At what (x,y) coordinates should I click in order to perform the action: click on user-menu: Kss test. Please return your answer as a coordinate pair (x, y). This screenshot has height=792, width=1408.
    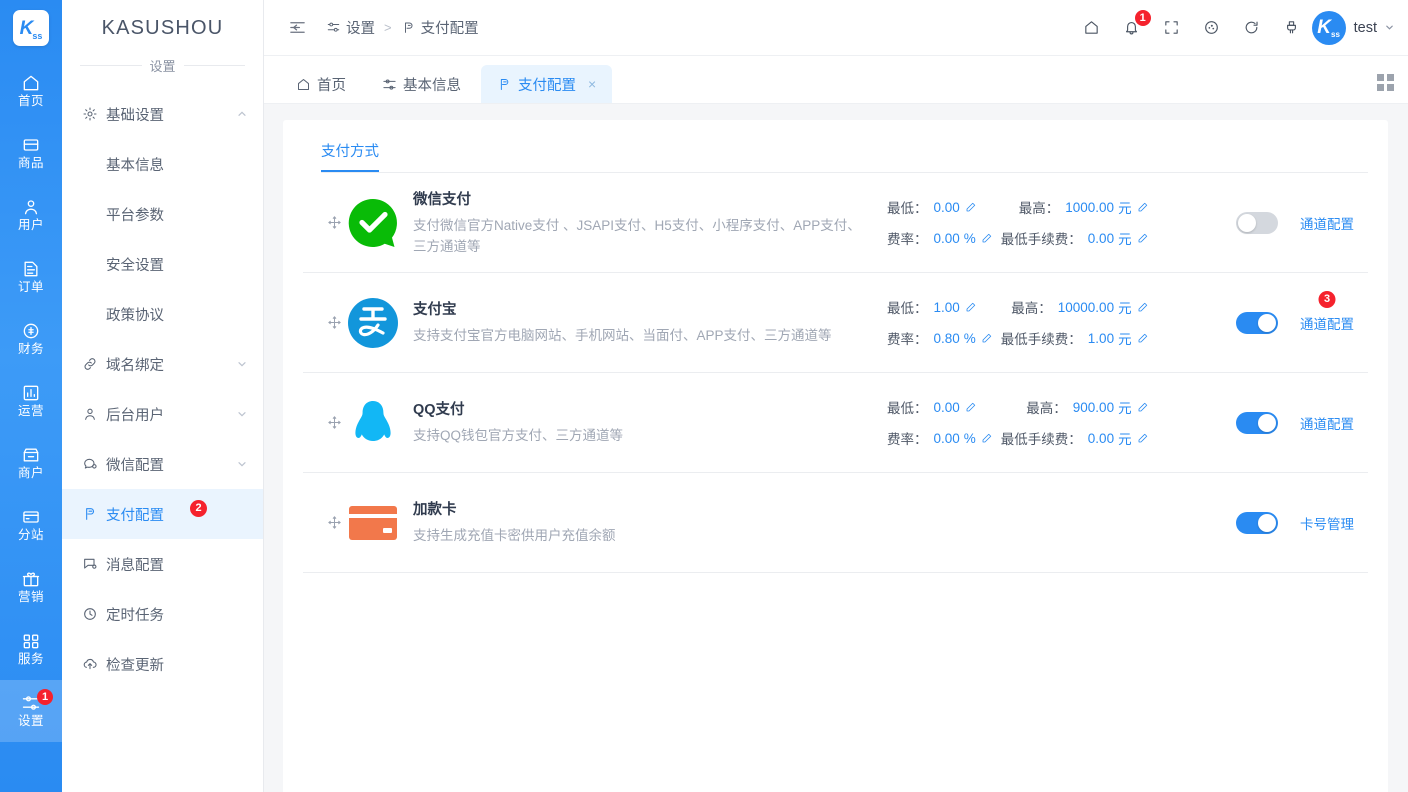
    Looking at the image, I should click on (1352, 27).